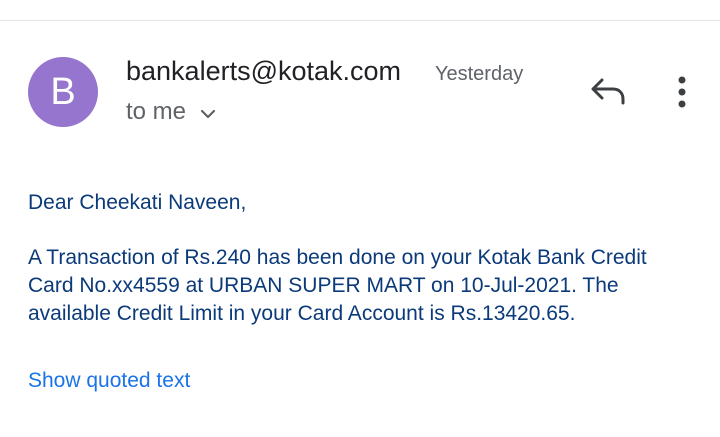 Image resolution: width=720 pixels, height=437 pixels. What do you see at coordinates (137, 202) in the screenshot?
I see `email-greeting: Dear Cheekati Naveen,` at bounding box center [137, 202].